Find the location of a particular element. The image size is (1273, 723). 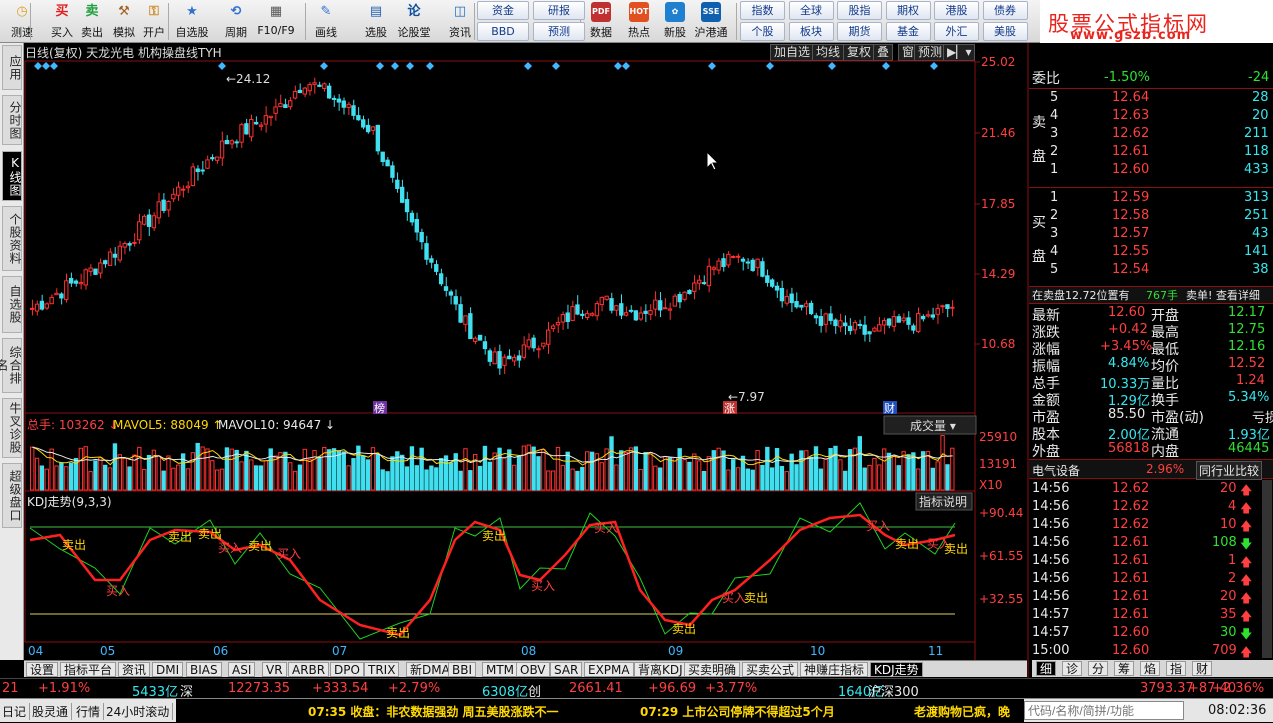

news-item: 07:29 上市公司停牌不得超过5个月 is located at coordinates (737, 711).